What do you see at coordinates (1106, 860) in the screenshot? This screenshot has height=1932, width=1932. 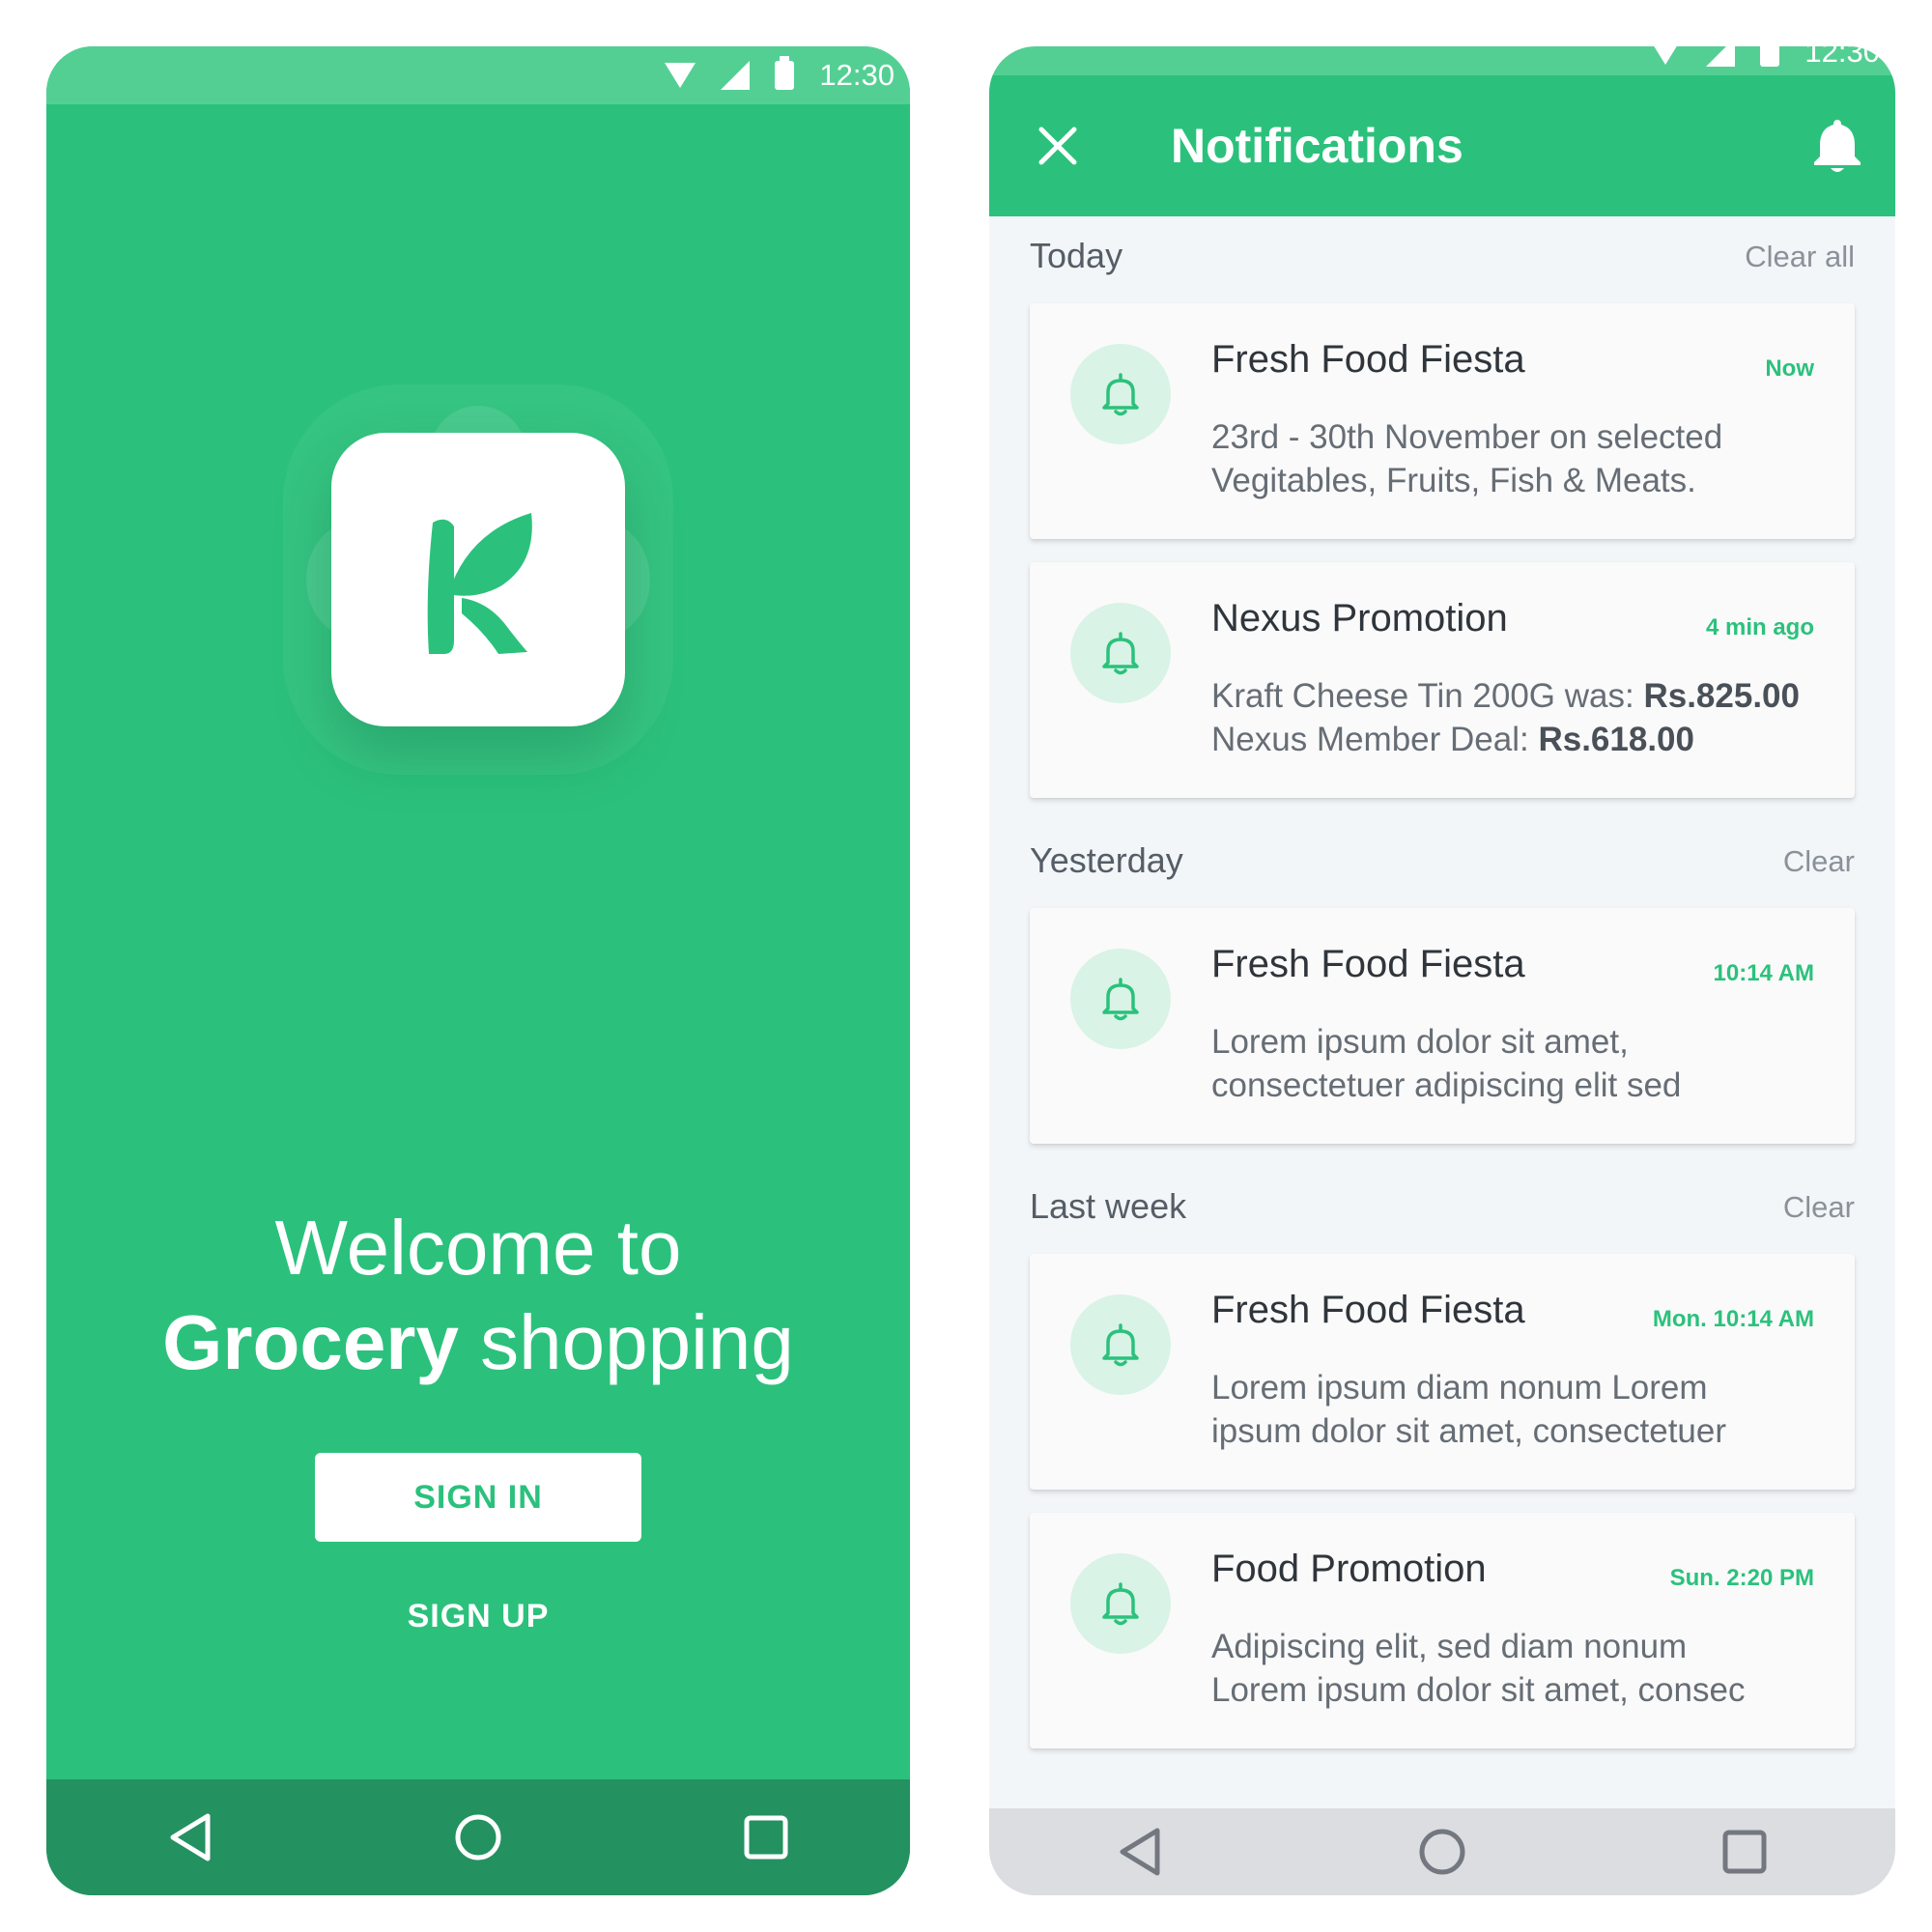 I see `section-title: Yesterday` at bounding box center [1106, 860].